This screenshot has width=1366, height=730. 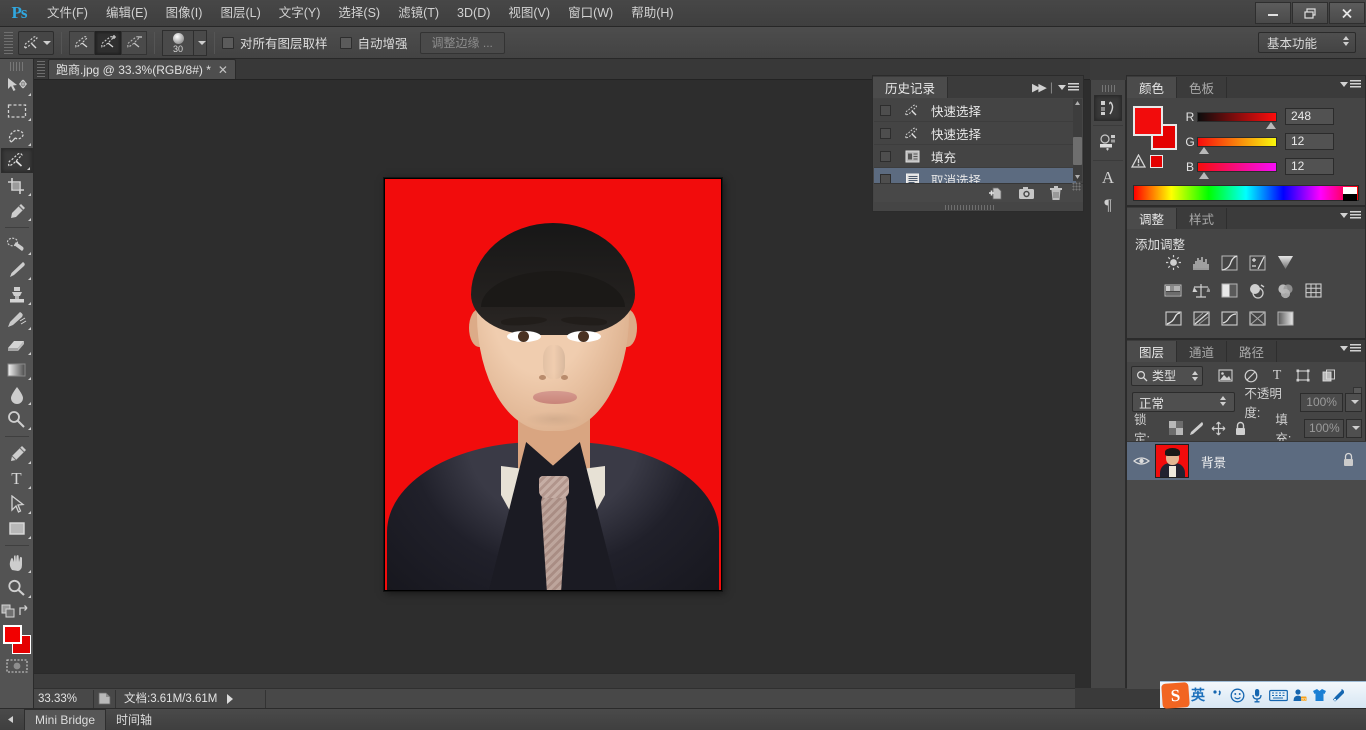 I want to click on menu-file: 文件(F), so click(x=67, y=13).